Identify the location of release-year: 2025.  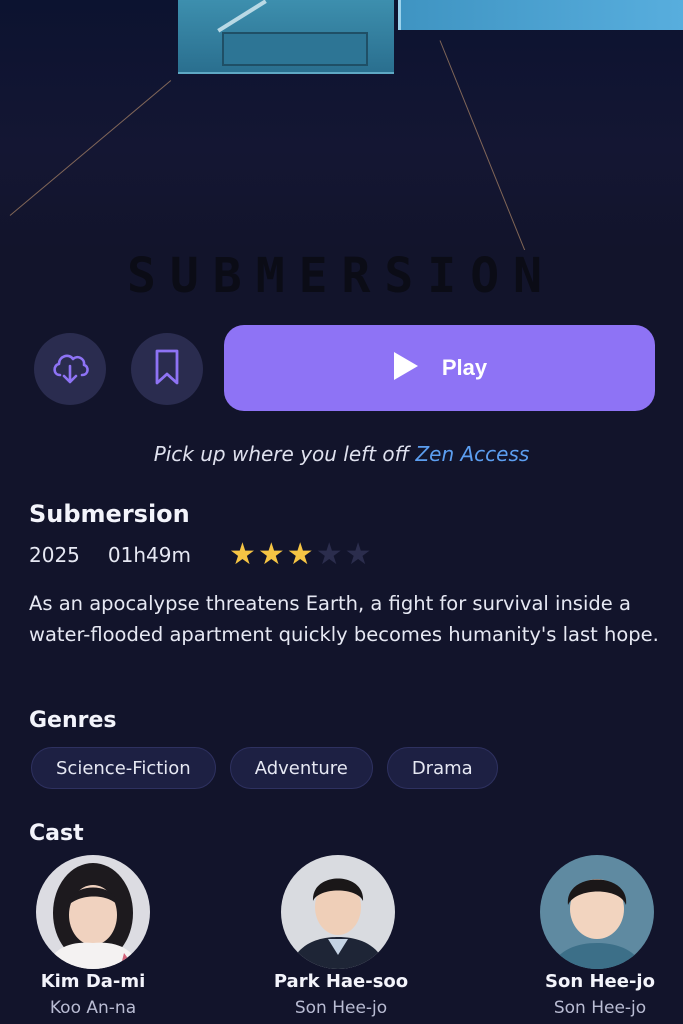
(54, 555).